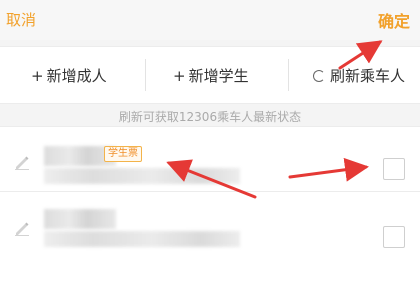  I want to click on add-adult-button: + 新增成人, so click(69, 75).